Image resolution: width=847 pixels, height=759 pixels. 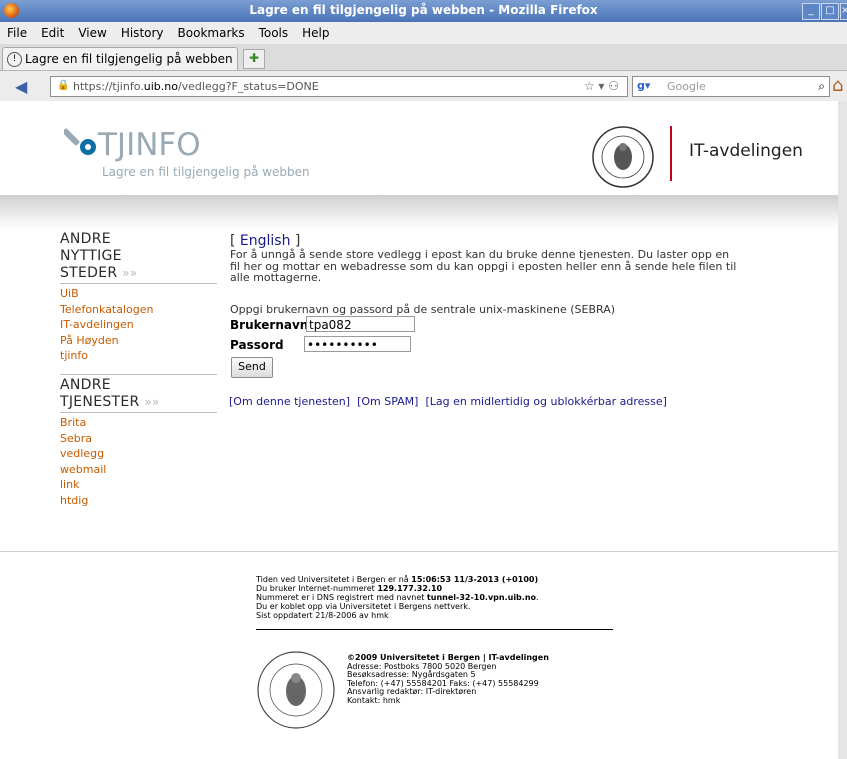 What do you see at coordinates (129, 59) in the screenshot?
I see `tab-label: Lagre en fil tilgjengelig på webben` at bounding box center [129, 59].